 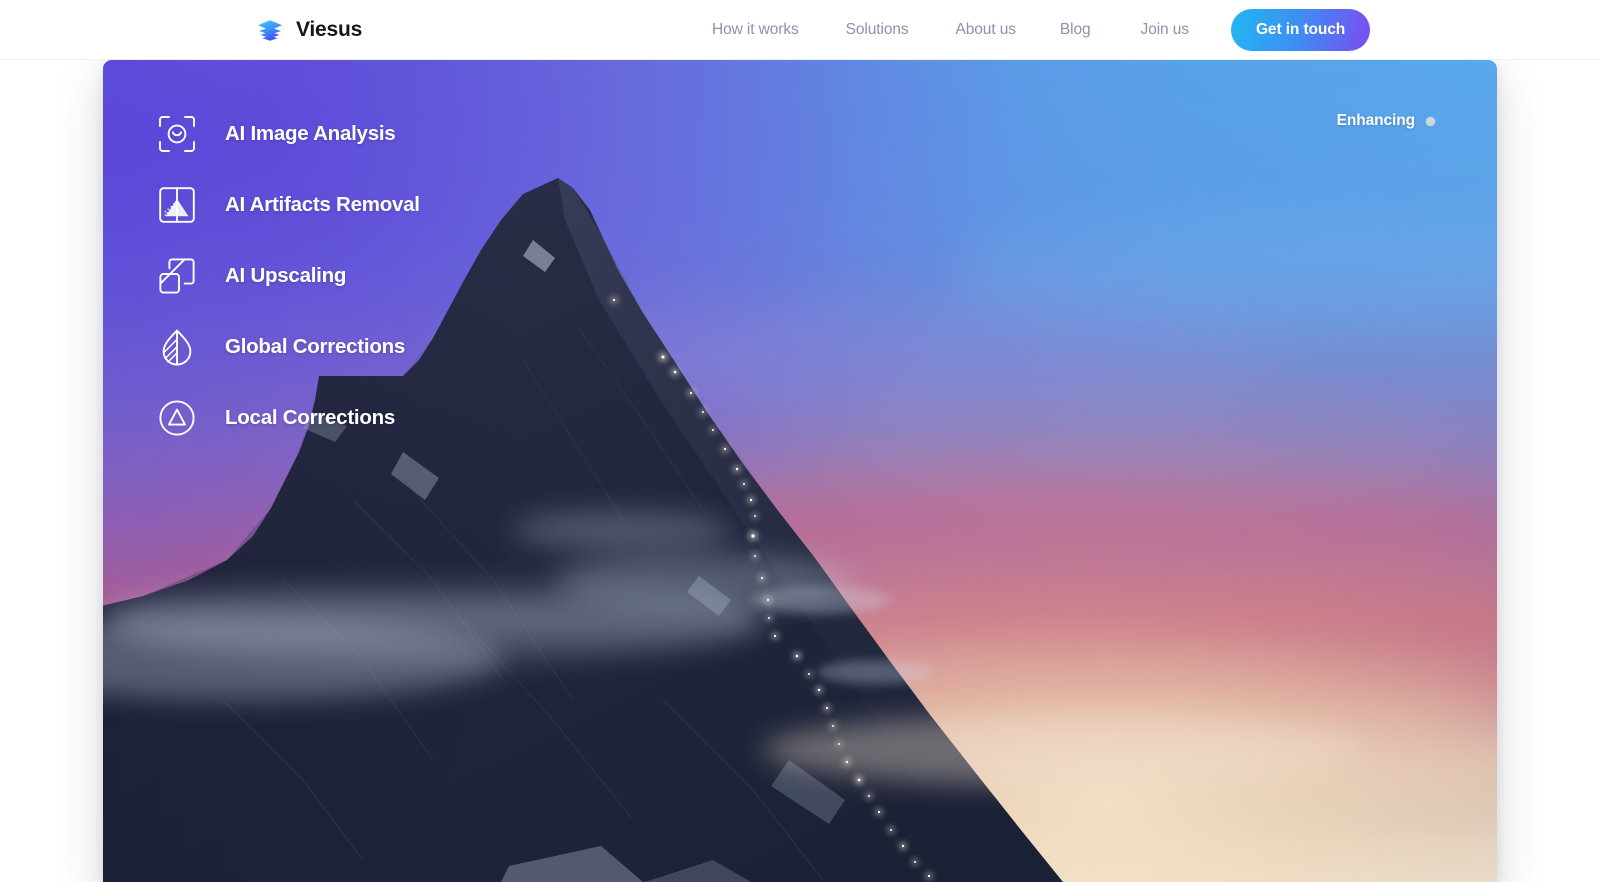 I want to click on nav-item-about-us: About us, so click(x=986, y=30).